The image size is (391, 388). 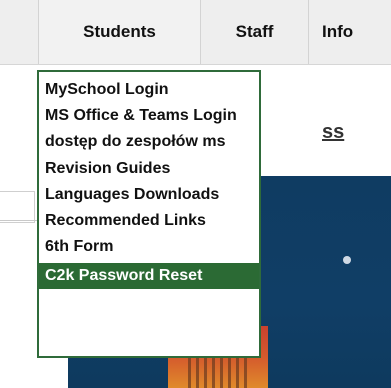 What do you see at coordinates (135, 142) in the screenshot?
I see `menu-item-ms-teams-polish: dostęp do zespołów ms` at bounding box center [135, 142].